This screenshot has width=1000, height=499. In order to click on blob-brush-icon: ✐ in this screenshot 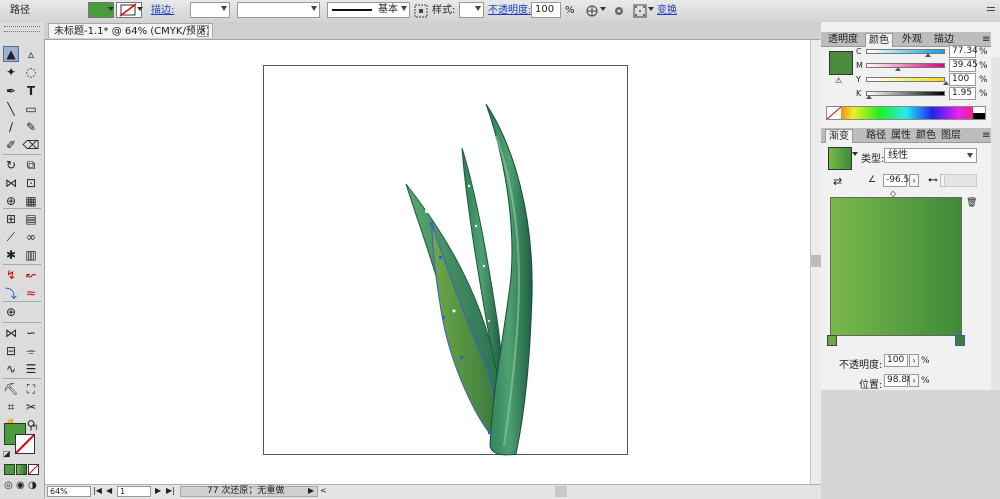, I will do `click(11, 145)`.